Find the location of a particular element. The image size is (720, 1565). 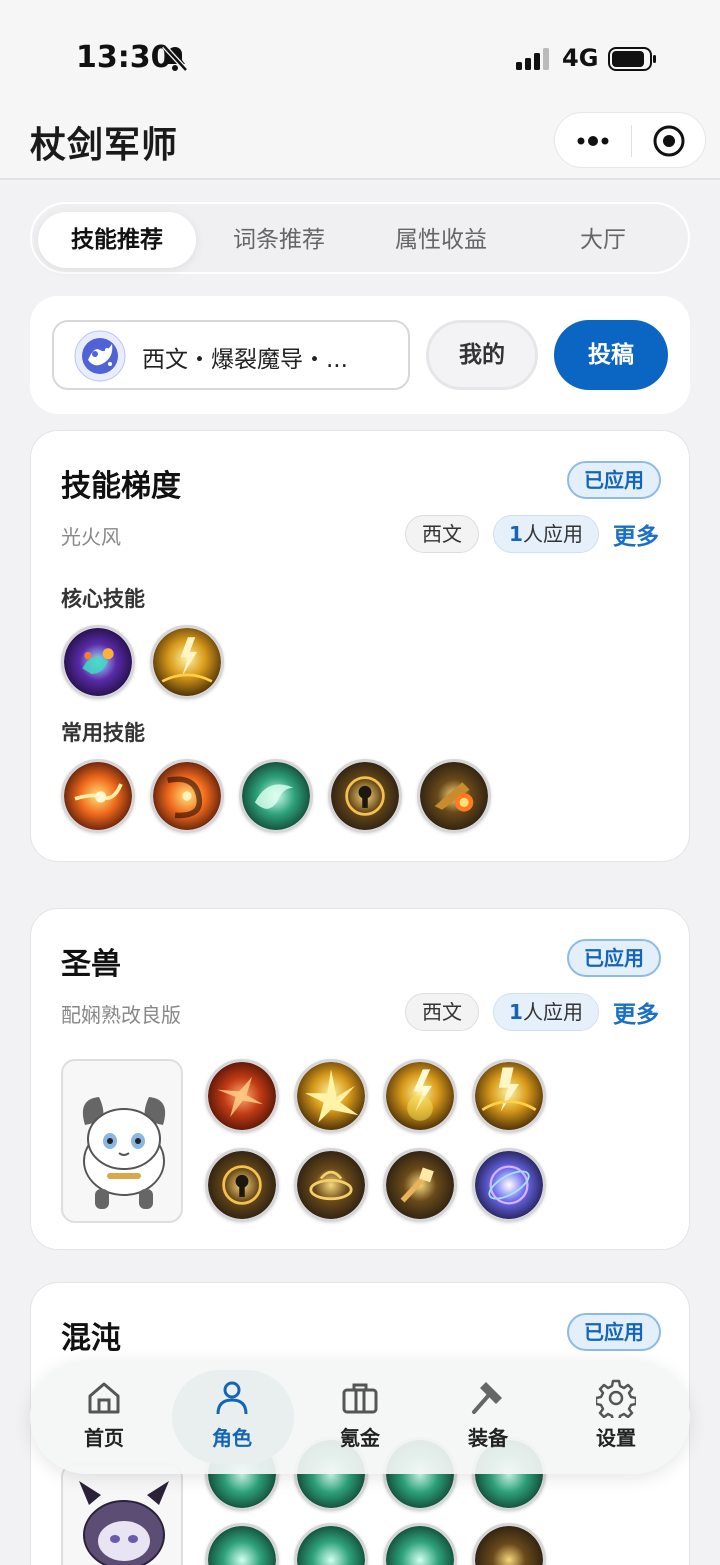

tab-attribute-gains: 属性收益 is located at coordinates (441, 240).